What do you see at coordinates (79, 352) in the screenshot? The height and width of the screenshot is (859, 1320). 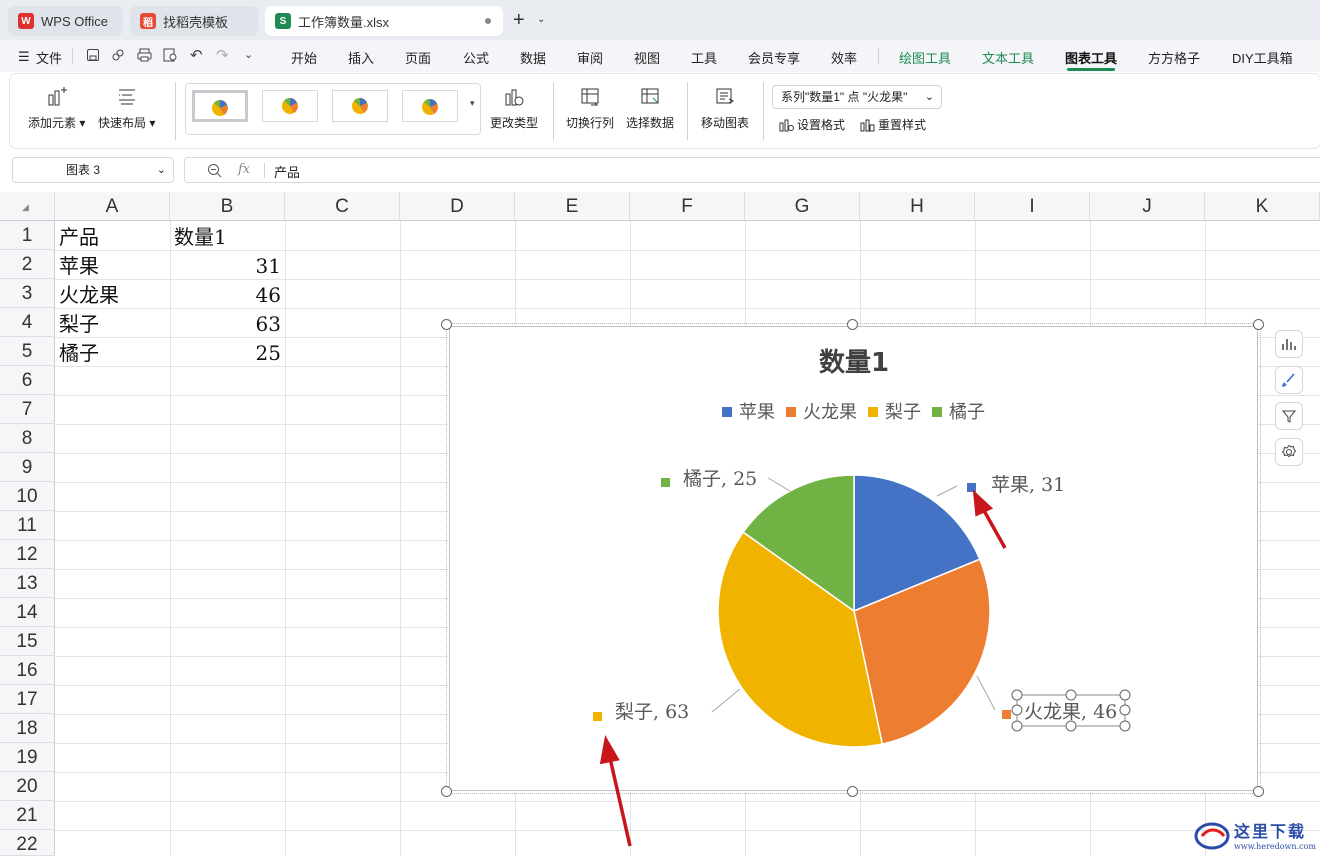 I see `cell-a5: 橘子` at bounding box center [79, 352].